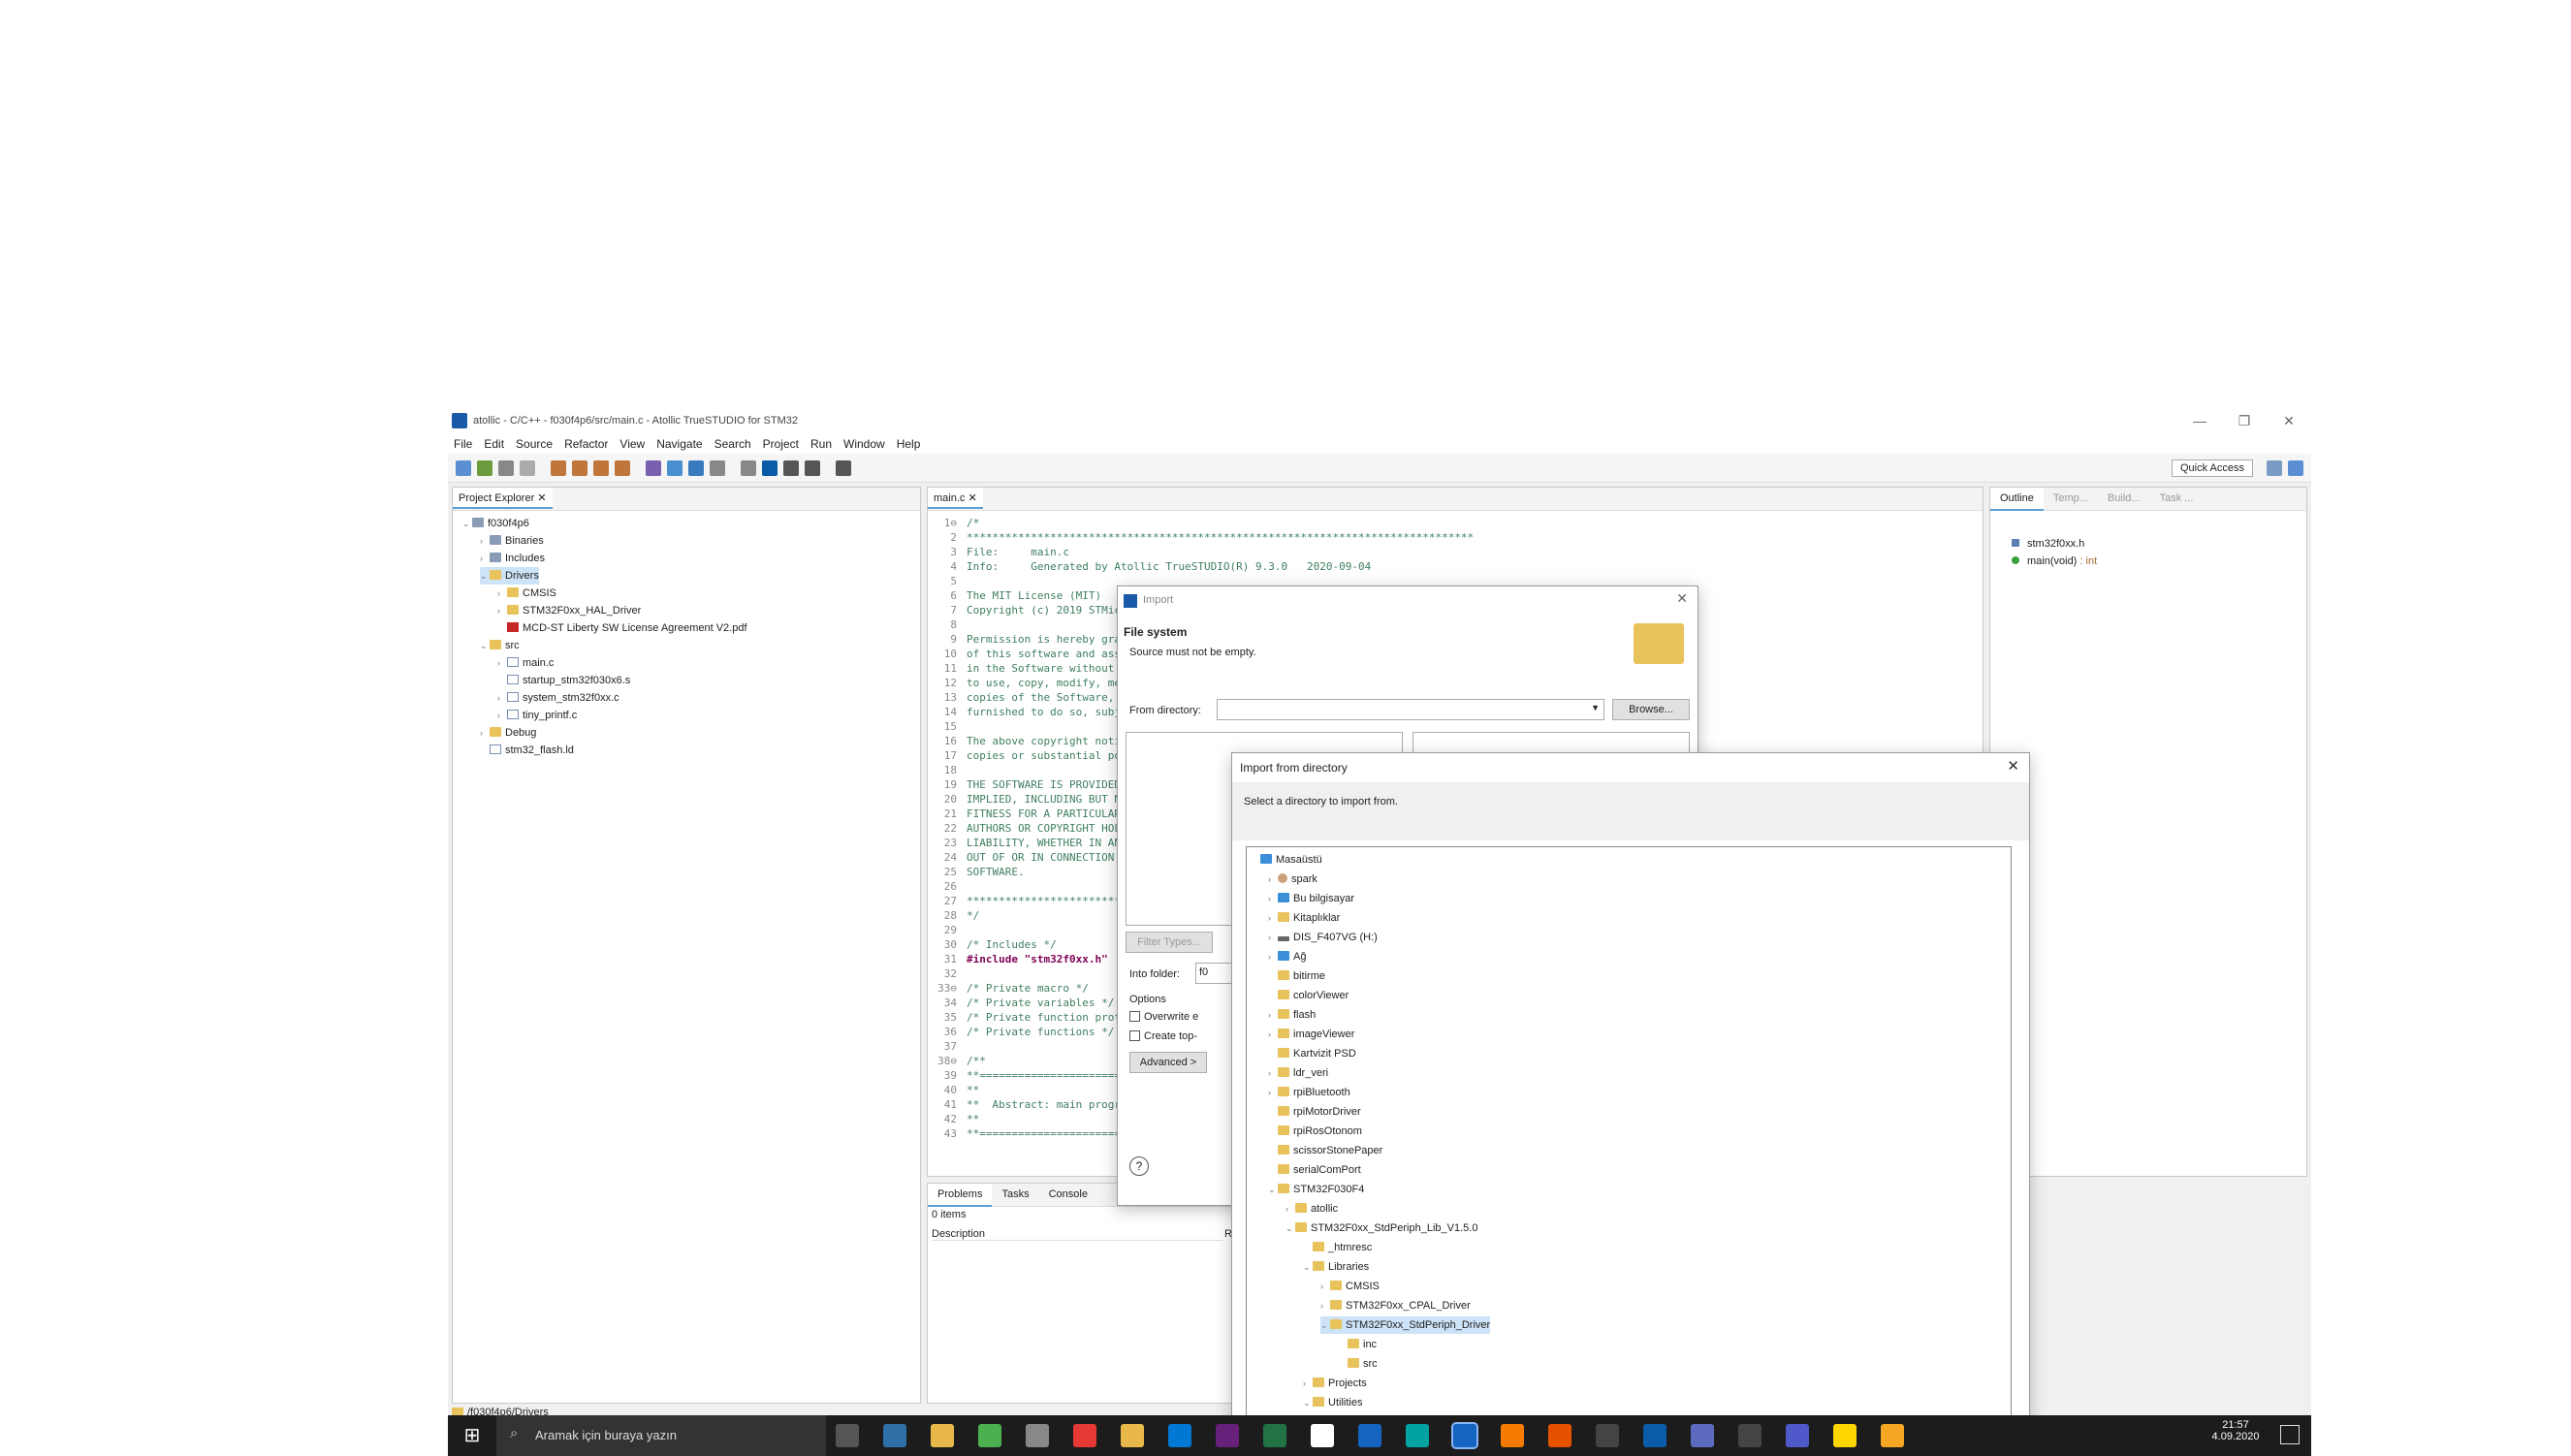 This screenshot has width=2571, height=1456. I want to click on browse-item: › CMSIS, so click(1350, 1287).